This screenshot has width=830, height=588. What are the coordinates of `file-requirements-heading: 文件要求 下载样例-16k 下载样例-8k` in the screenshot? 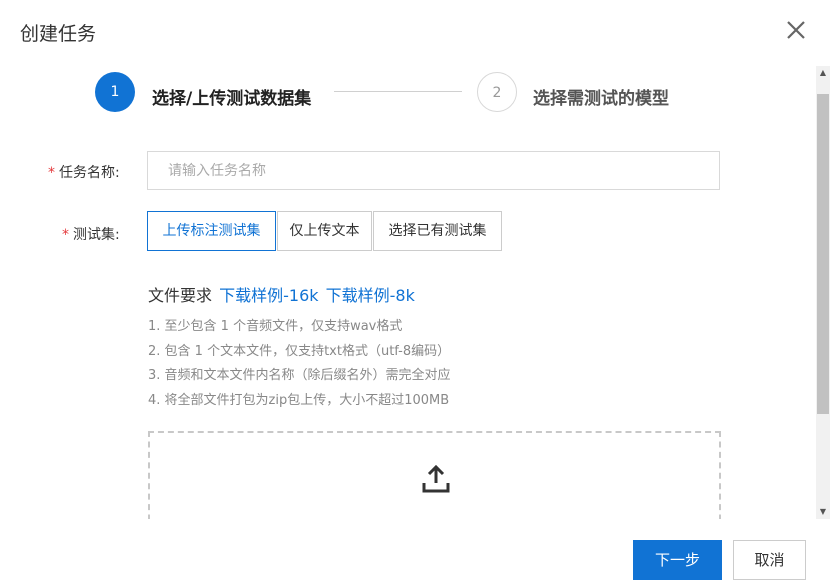 It's located at (281, 294).